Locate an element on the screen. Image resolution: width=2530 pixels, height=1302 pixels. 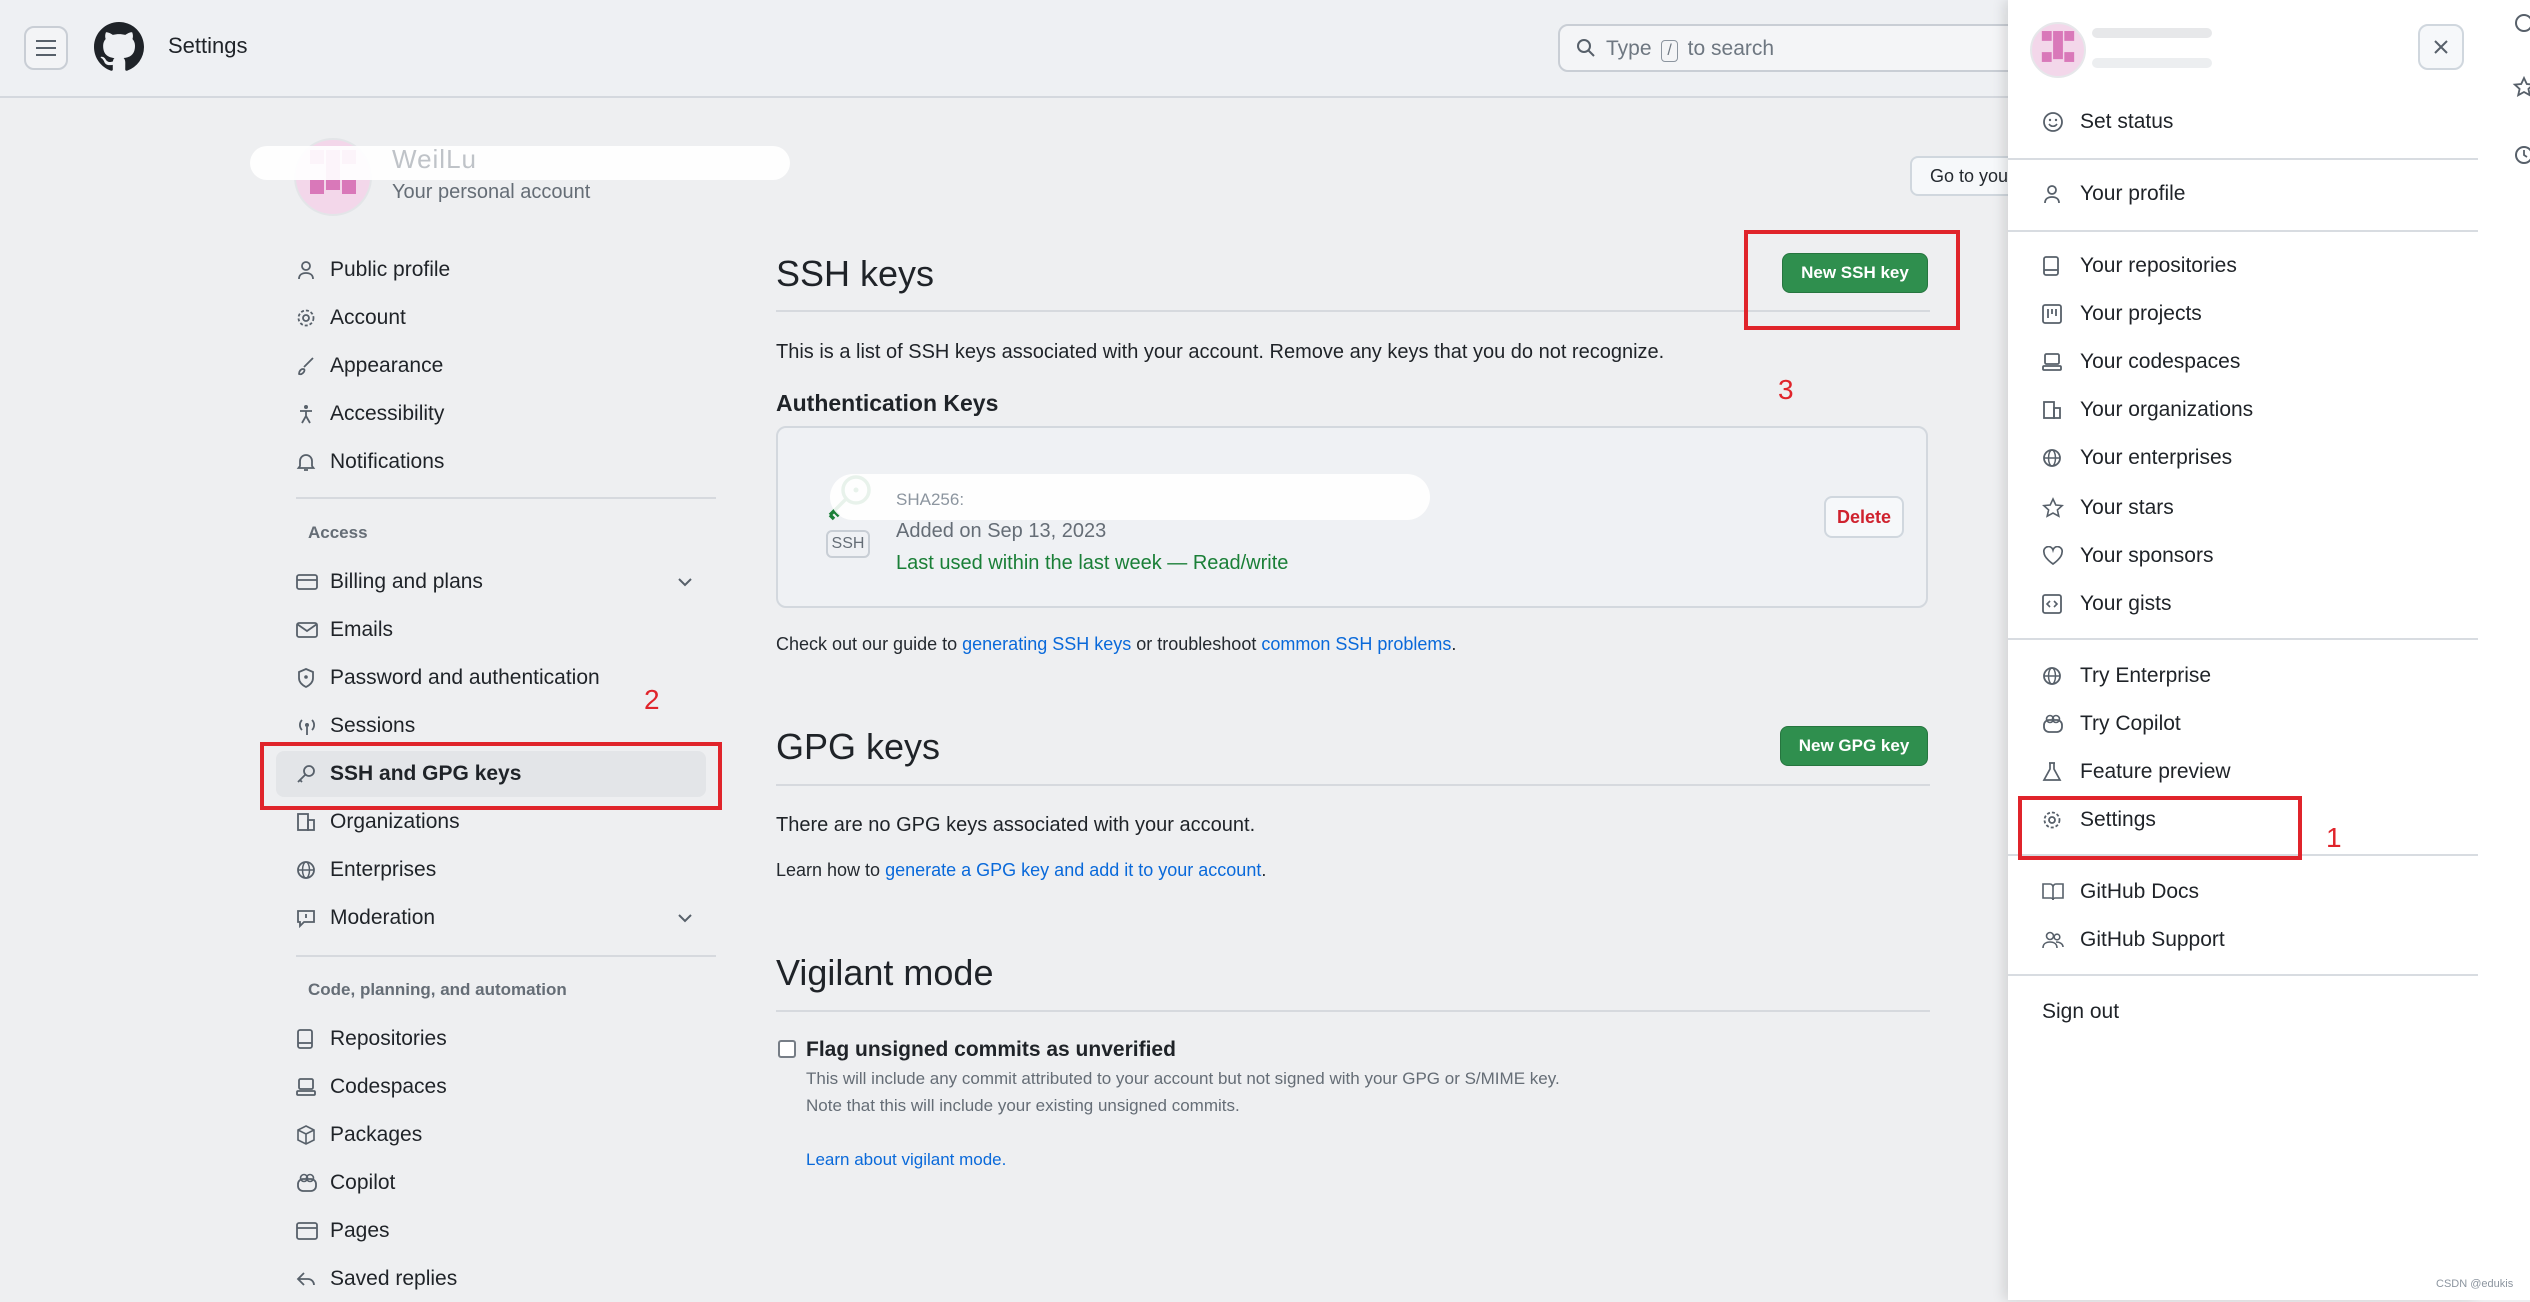
generating-ssh-keys-link: generating SSH keys is located at coordinates (1046, 644).